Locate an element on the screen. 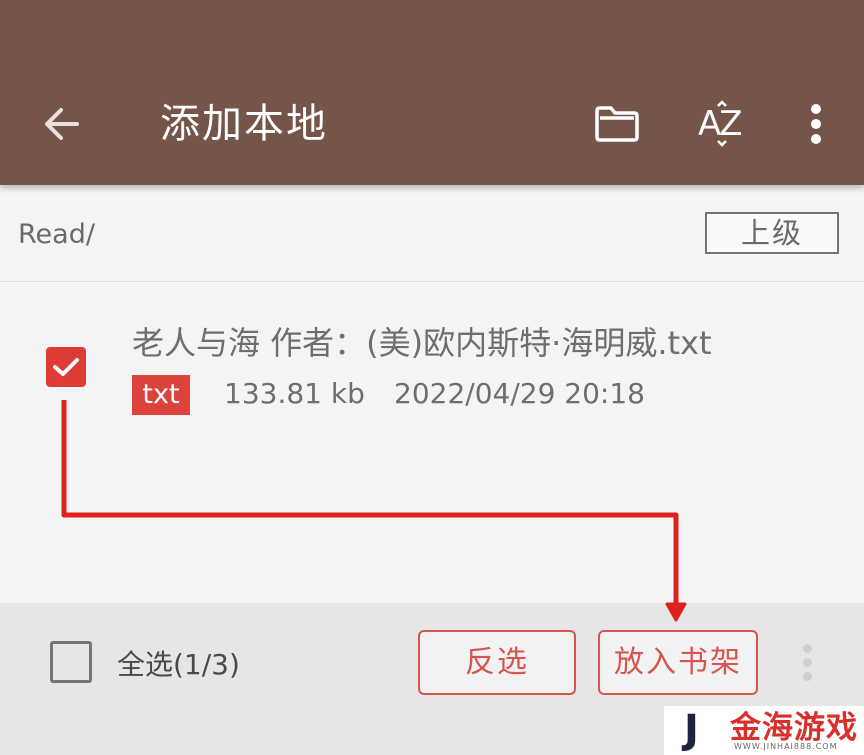  sort-arrows-icon is located at coordinates (722, 123).